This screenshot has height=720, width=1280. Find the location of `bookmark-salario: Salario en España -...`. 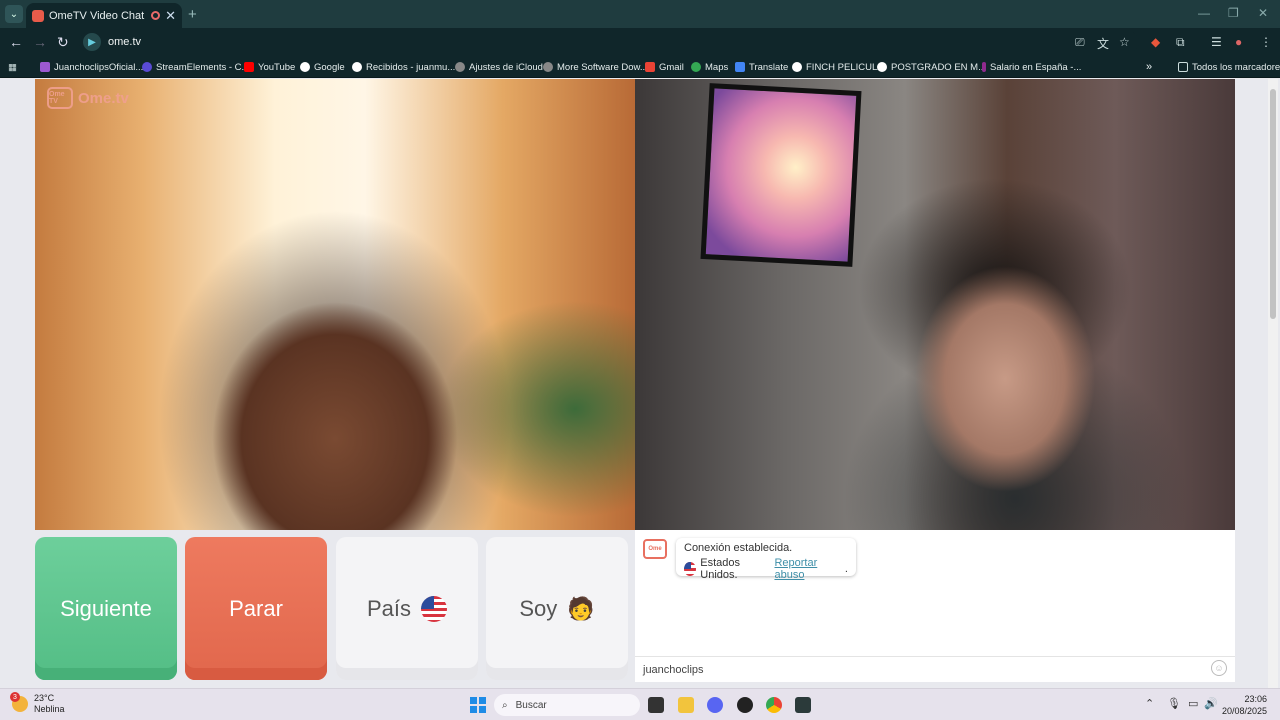

bookmark-salario: Salario en España -... is located at coordinates (1031, 67).